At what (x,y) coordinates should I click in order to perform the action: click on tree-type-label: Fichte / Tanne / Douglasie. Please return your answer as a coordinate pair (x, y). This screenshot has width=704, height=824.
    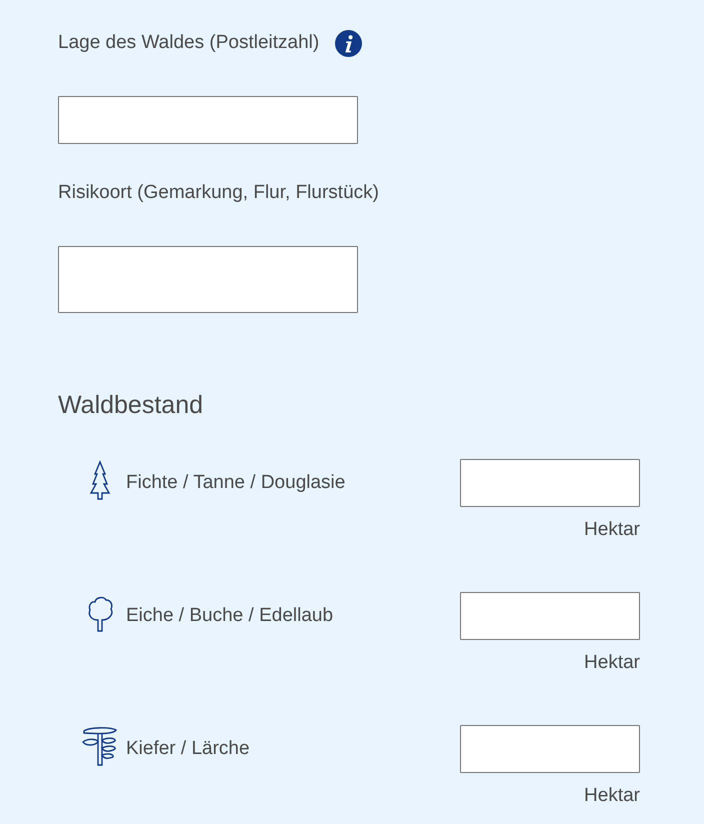
    Looking at the image, I should click on (236, 483).